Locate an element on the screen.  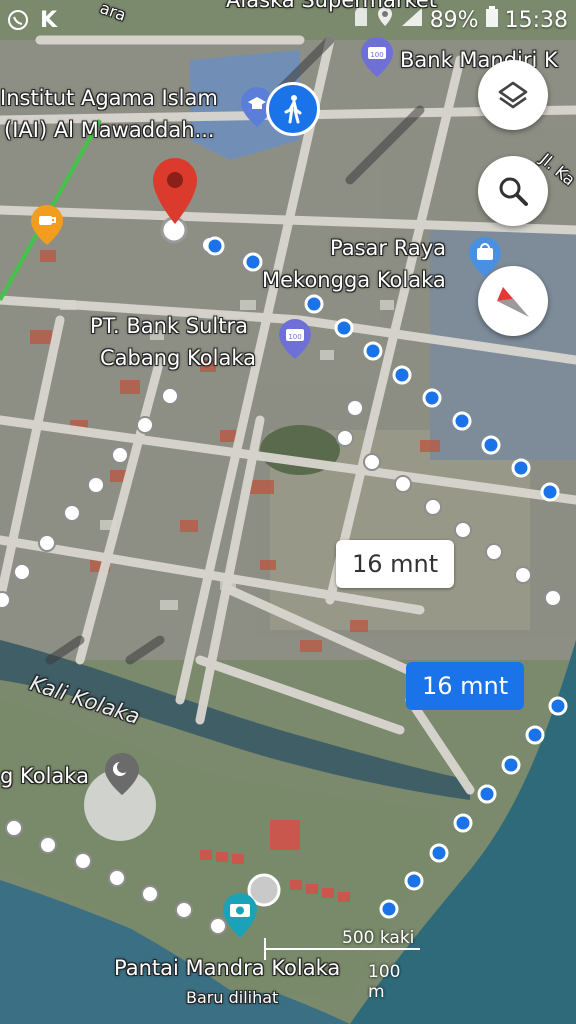
place-label-sultra-1: PT. Bank Sultra is located at coordinates (169, 326).